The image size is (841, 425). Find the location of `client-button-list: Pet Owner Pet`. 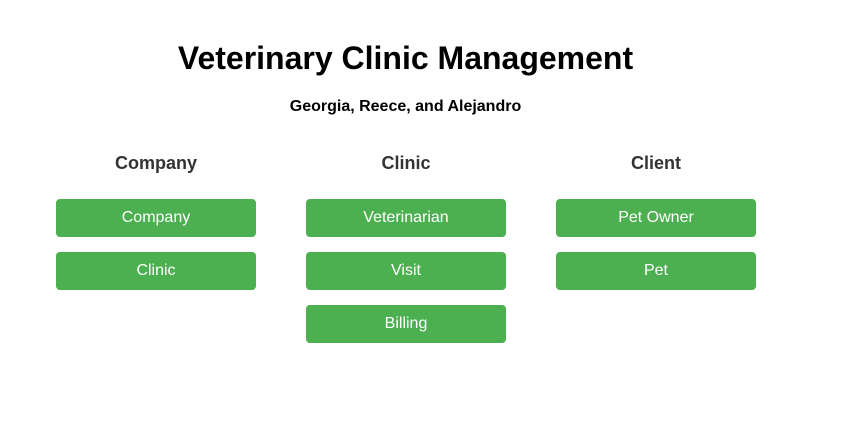

client-button-list: Pet Owner Pet is located at coordinates (656, 244).